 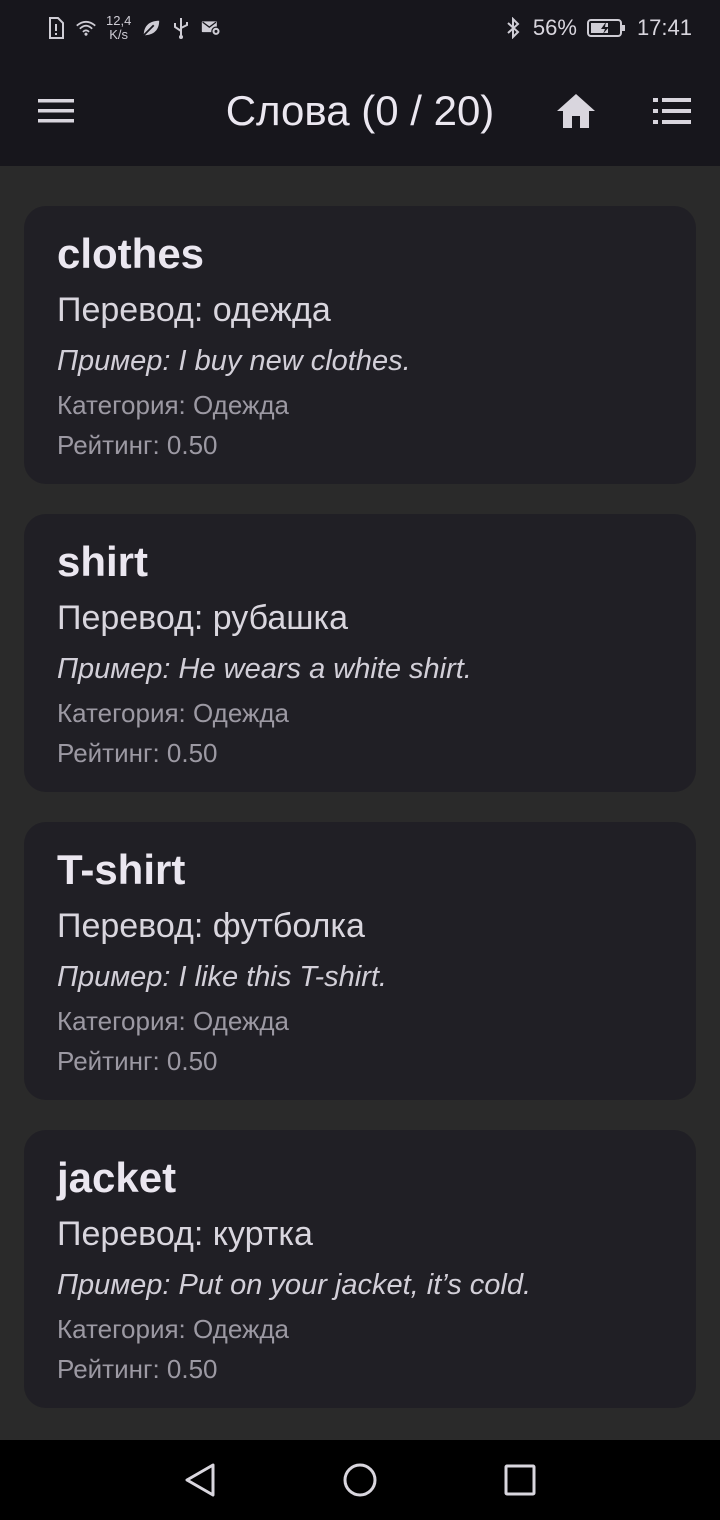 I want to click on word-term: clothes, so click(x=131, y=253).